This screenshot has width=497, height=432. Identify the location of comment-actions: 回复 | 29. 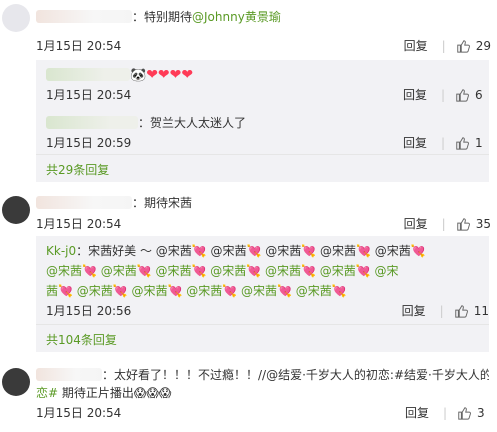
(447, 45).